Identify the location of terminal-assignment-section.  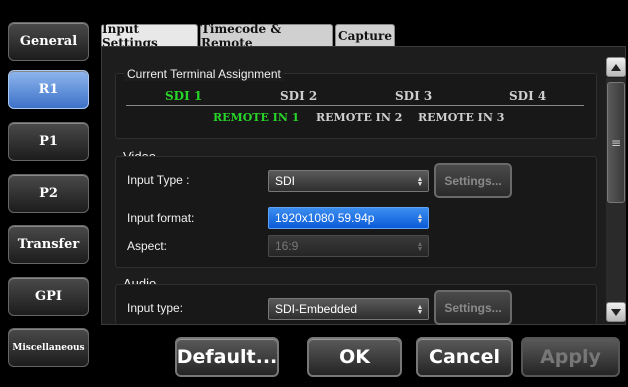
(356, 106).